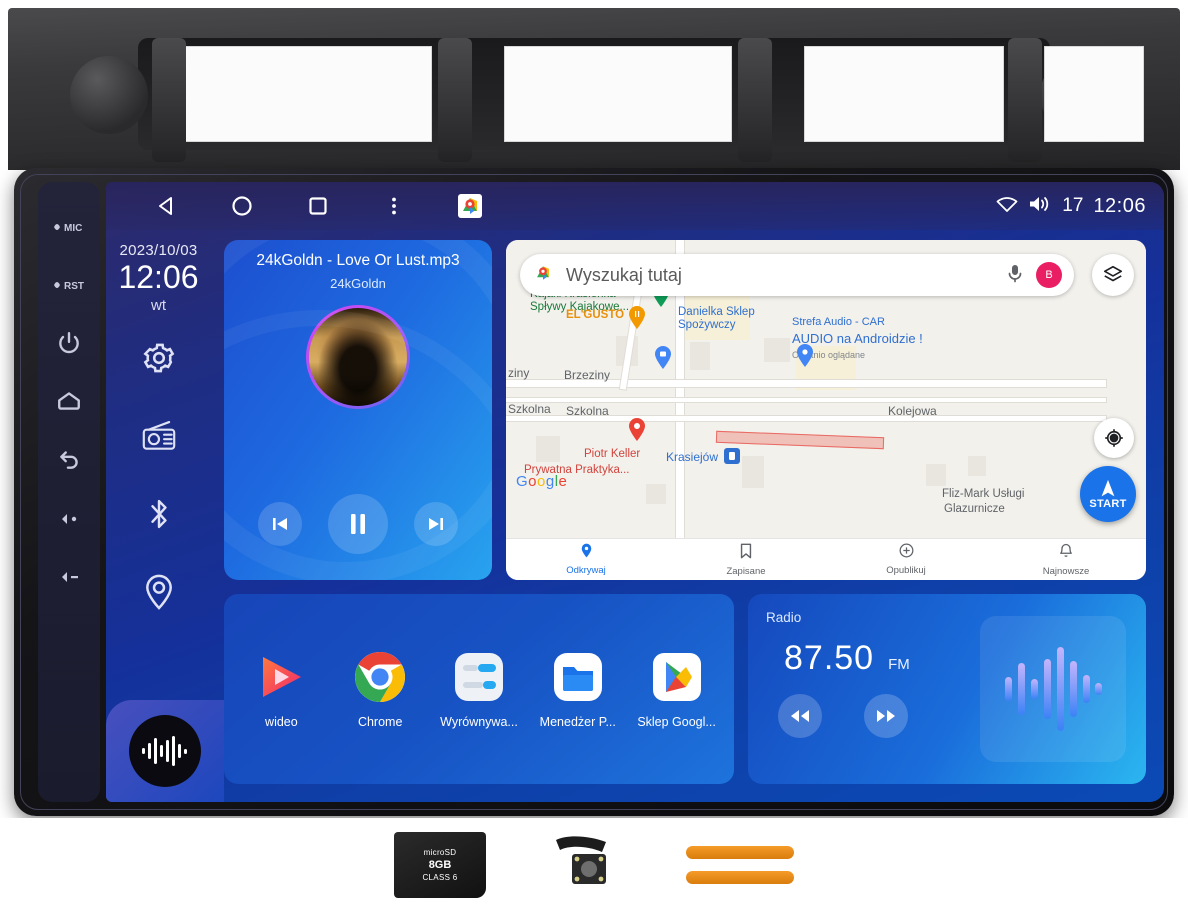  Describe the element at coordinates (159, 592) in the screenshot. I see `location-pin-icon` at that location.